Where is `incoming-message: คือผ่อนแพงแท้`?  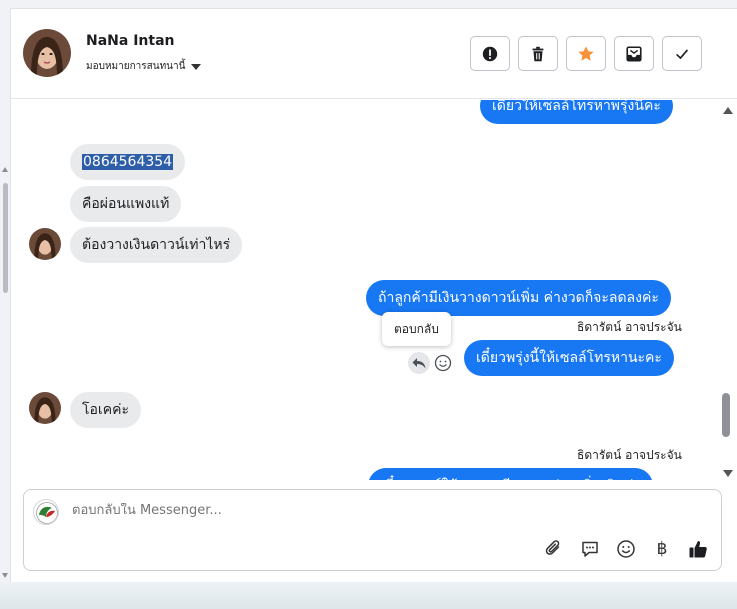 incoming-message: คือผ่อนแพงแท้ is located at coordinates (126, 204).